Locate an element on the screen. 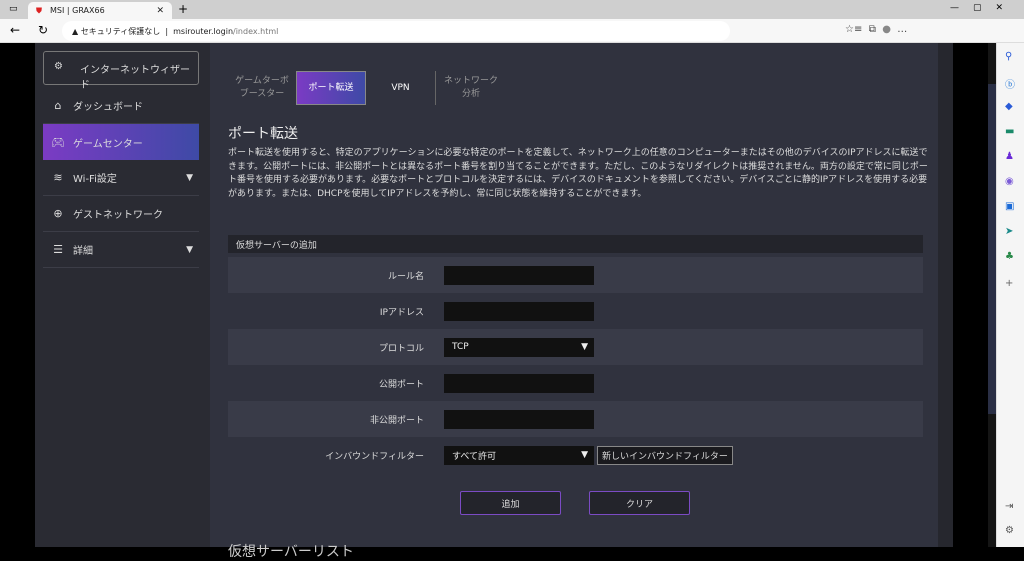 The image size is (1024, 561). tab-actions-icon: ▭ is located at coordinates (13, 9).